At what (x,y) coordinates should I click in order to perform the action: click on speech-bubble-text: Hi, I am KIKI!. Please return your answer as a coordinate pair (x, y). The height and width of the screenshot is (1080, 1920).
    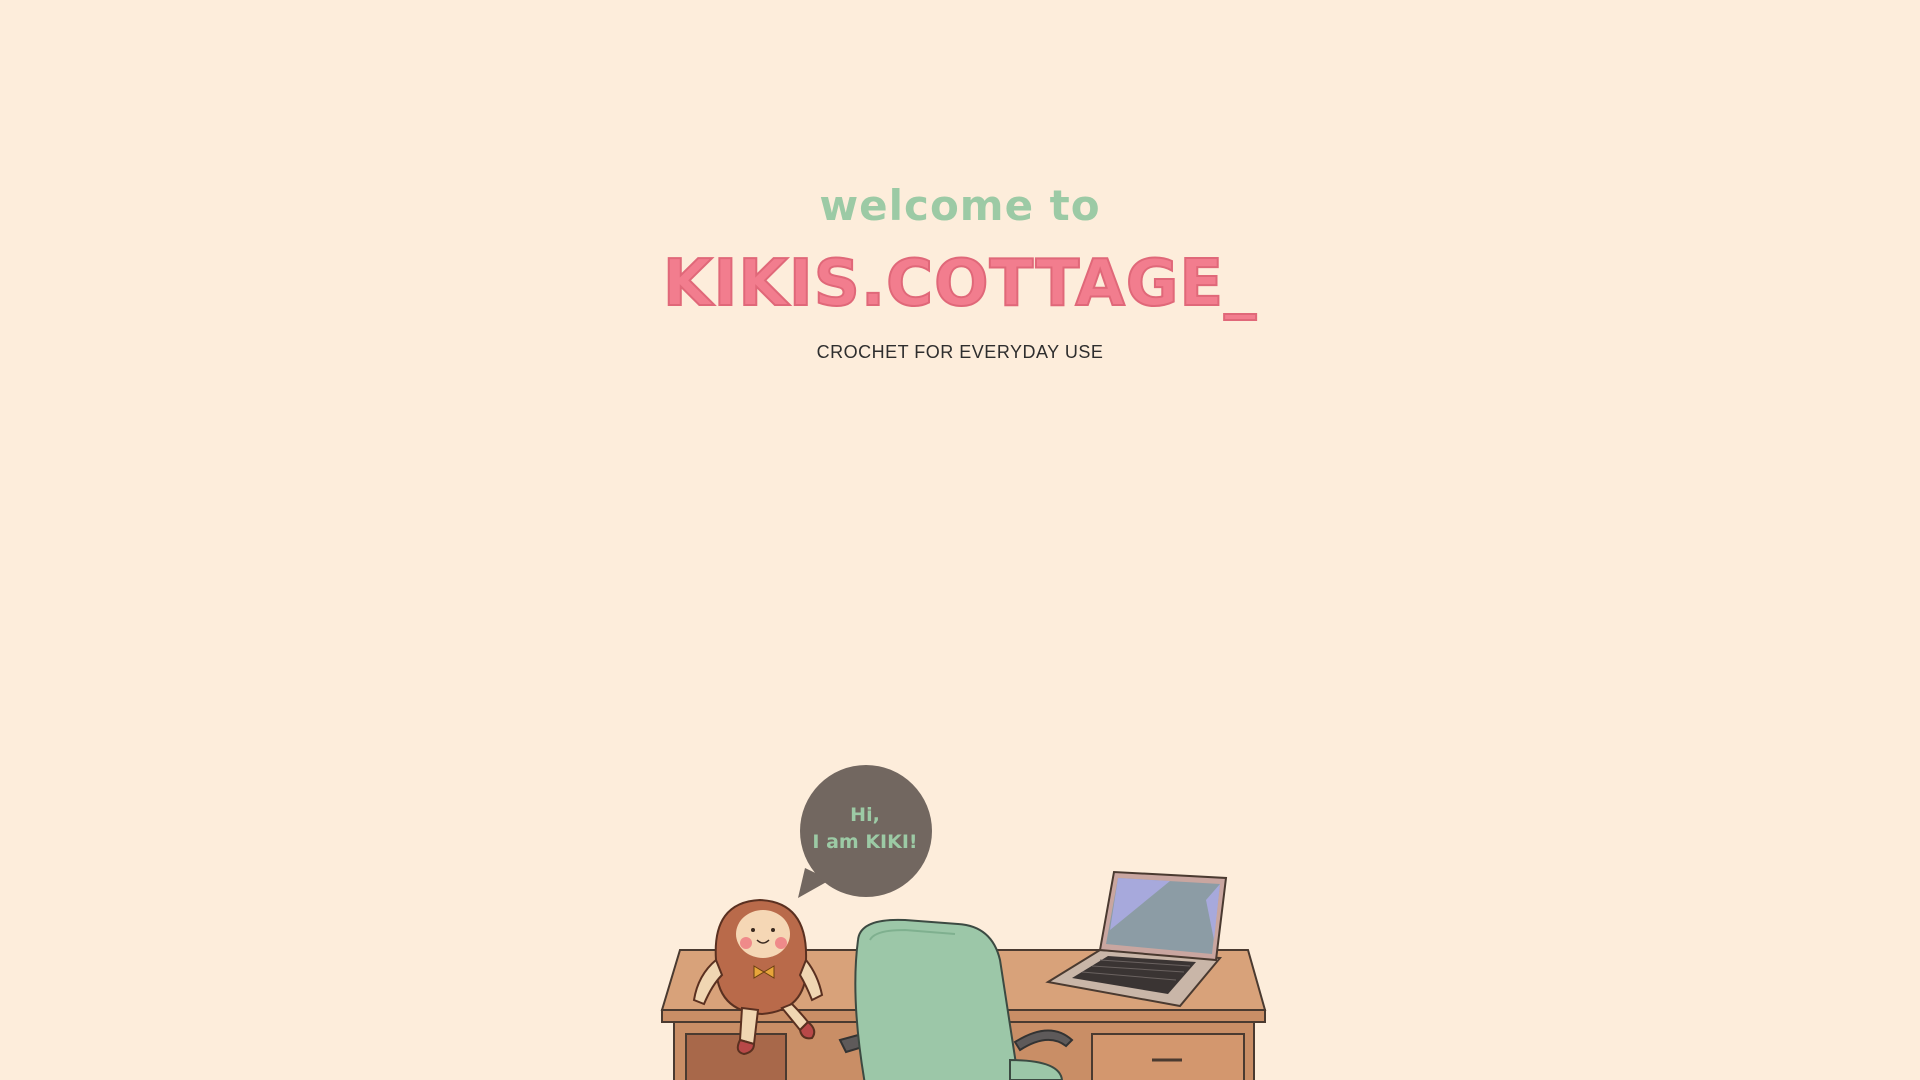
    Looking at the image, I should click on (865, 829).